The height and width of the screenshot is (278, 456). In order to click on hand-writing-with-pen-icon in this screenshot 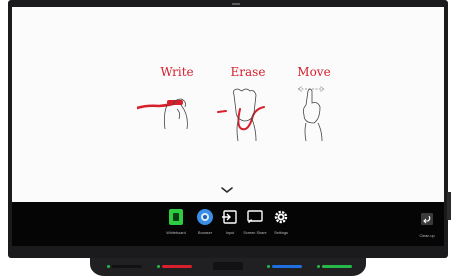, I will do `click(162, 114)`.